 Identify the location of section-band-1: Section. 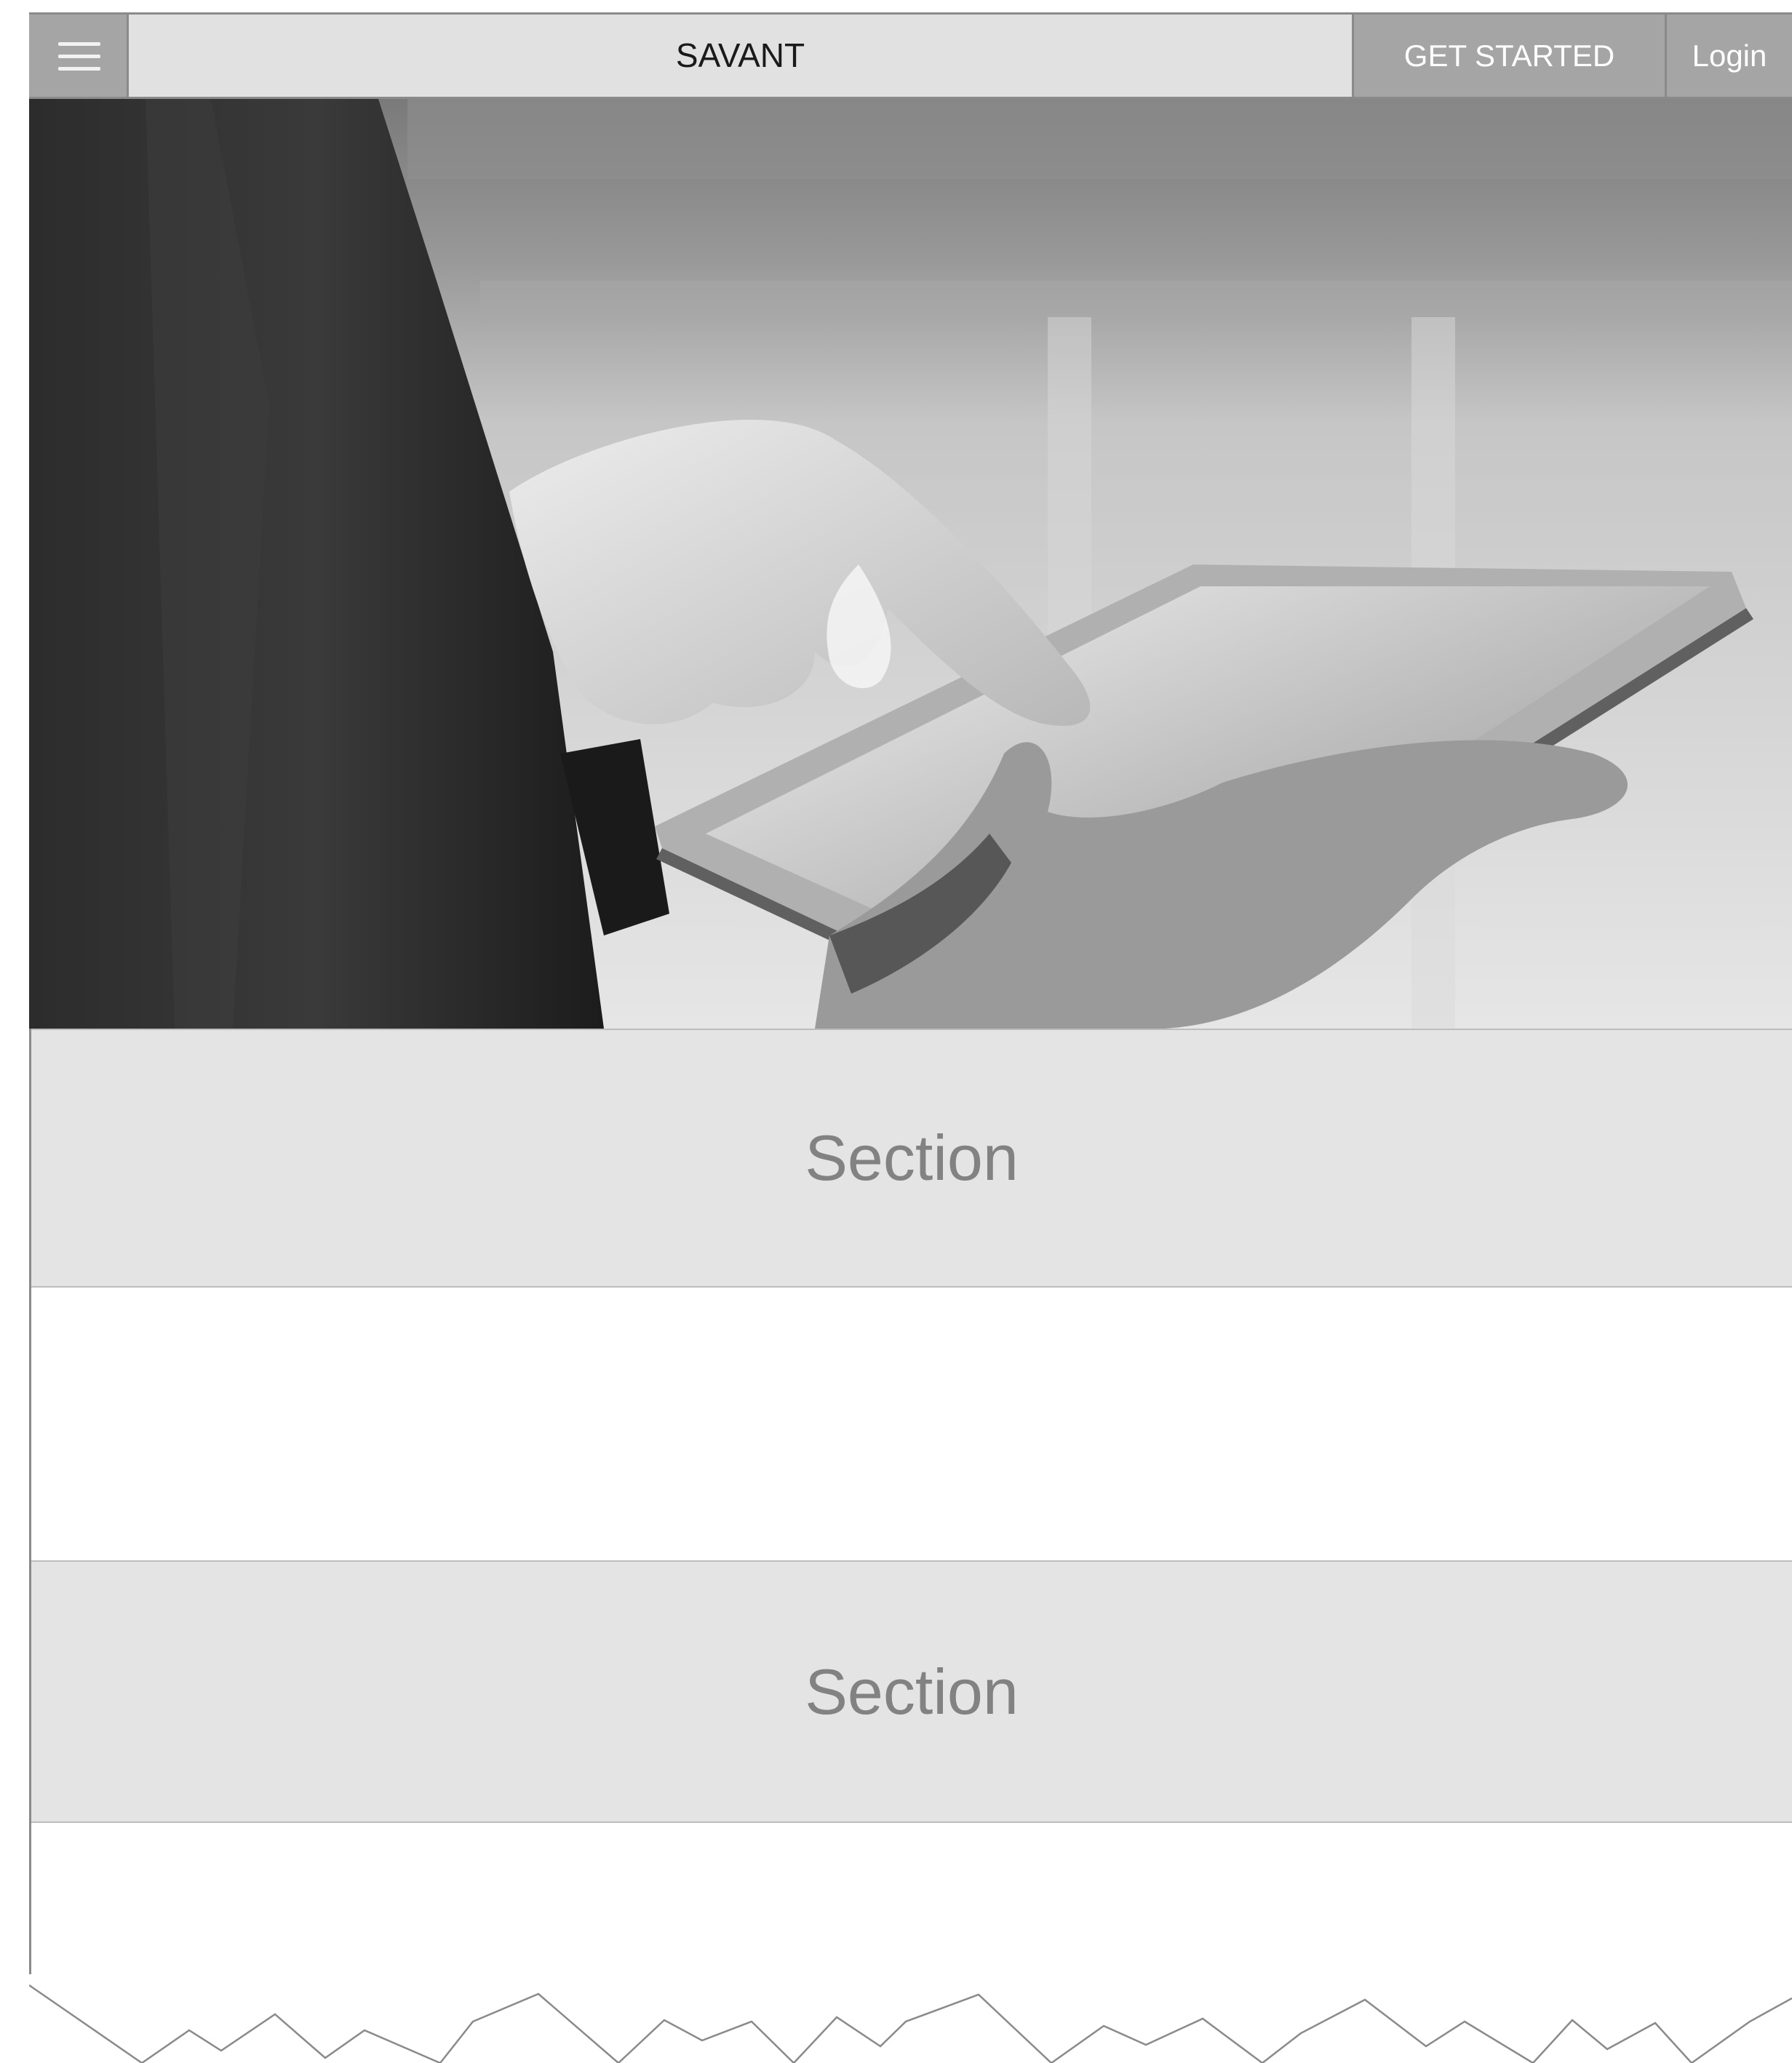
(911, 1158).